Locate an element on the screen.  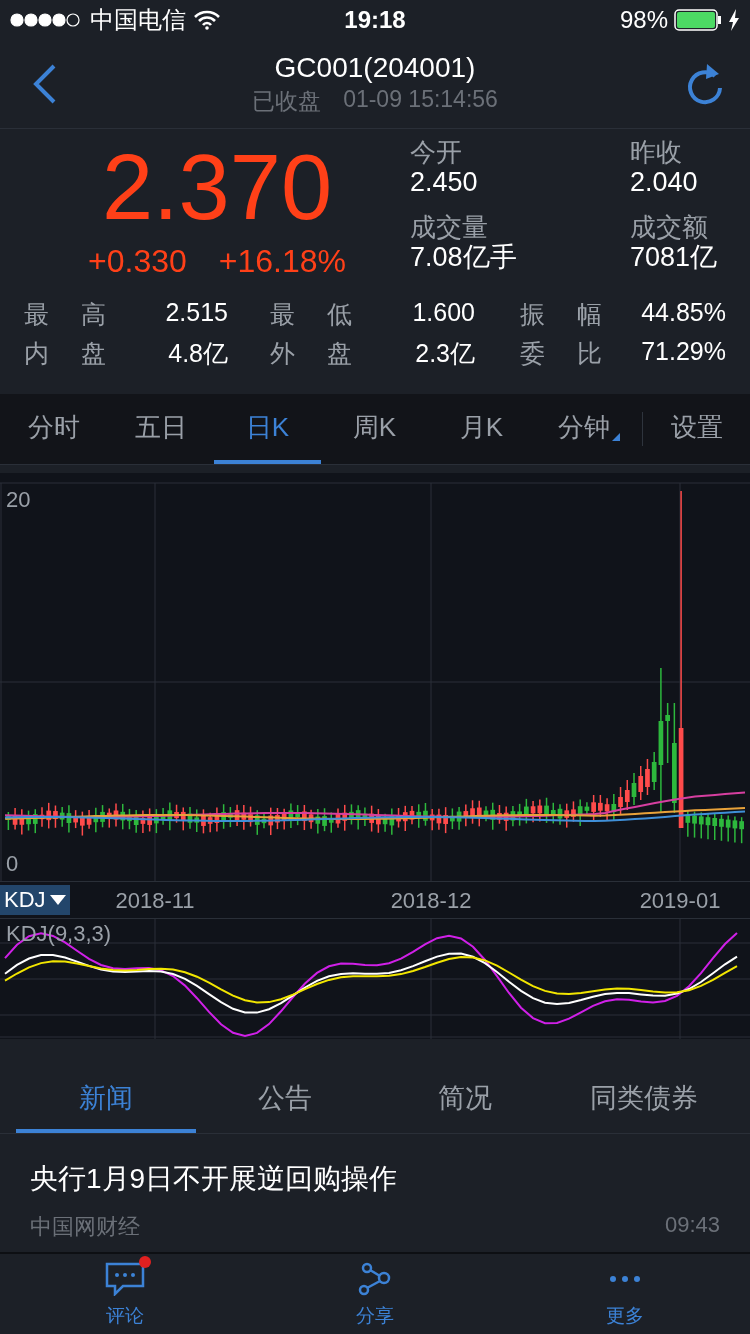
quote-label: 成交量 is located at coordinates (449, 226).